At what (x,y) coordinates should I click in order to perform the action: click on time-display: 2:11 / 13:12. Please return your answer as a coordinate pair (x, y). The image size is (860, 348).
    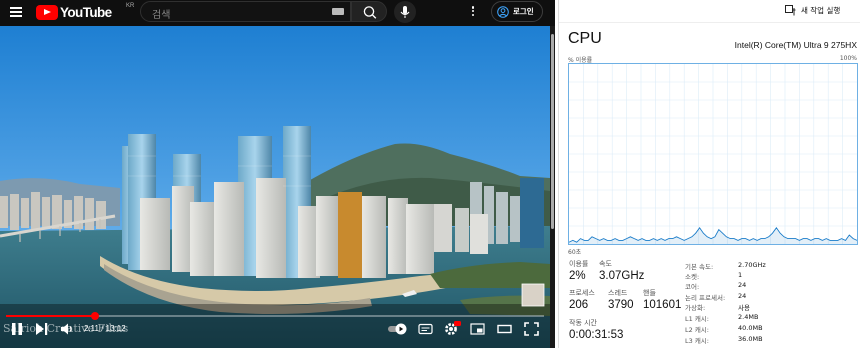
    Looking at the image, I should click on (105, 328).